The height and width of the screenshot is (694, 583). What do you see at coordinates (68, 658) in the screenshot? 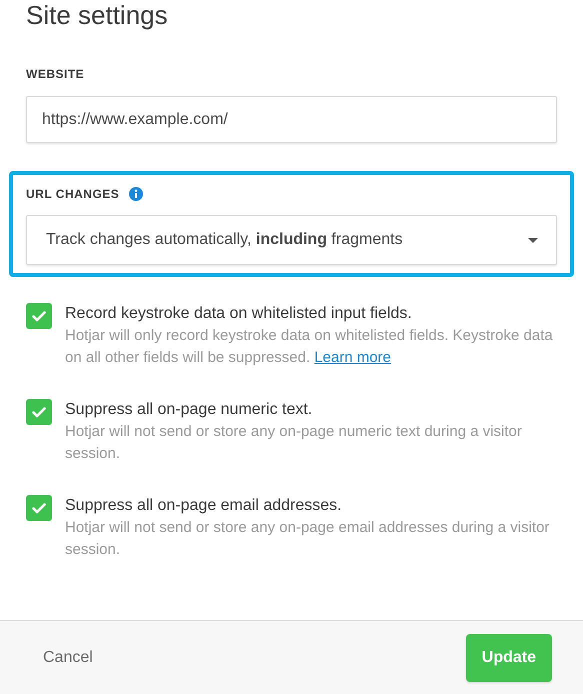
I see `cancel-button: Cancel` at bounding box center [68, 658].